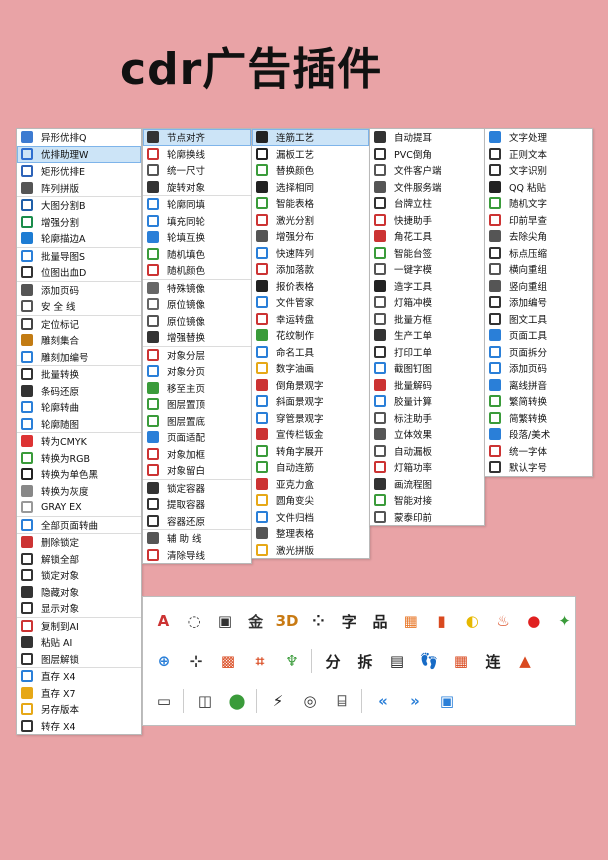  What do you see at coordinates (310, 154) in the screenshot?
I see `menu-item: 漏板工艺` at bounding box center [310, 154].